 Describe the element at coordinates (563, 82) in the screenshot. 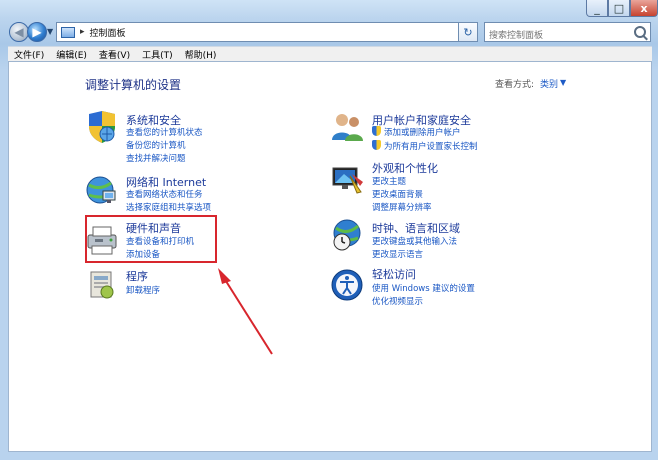

I see `chevron-down-icon: ▼` at that location.